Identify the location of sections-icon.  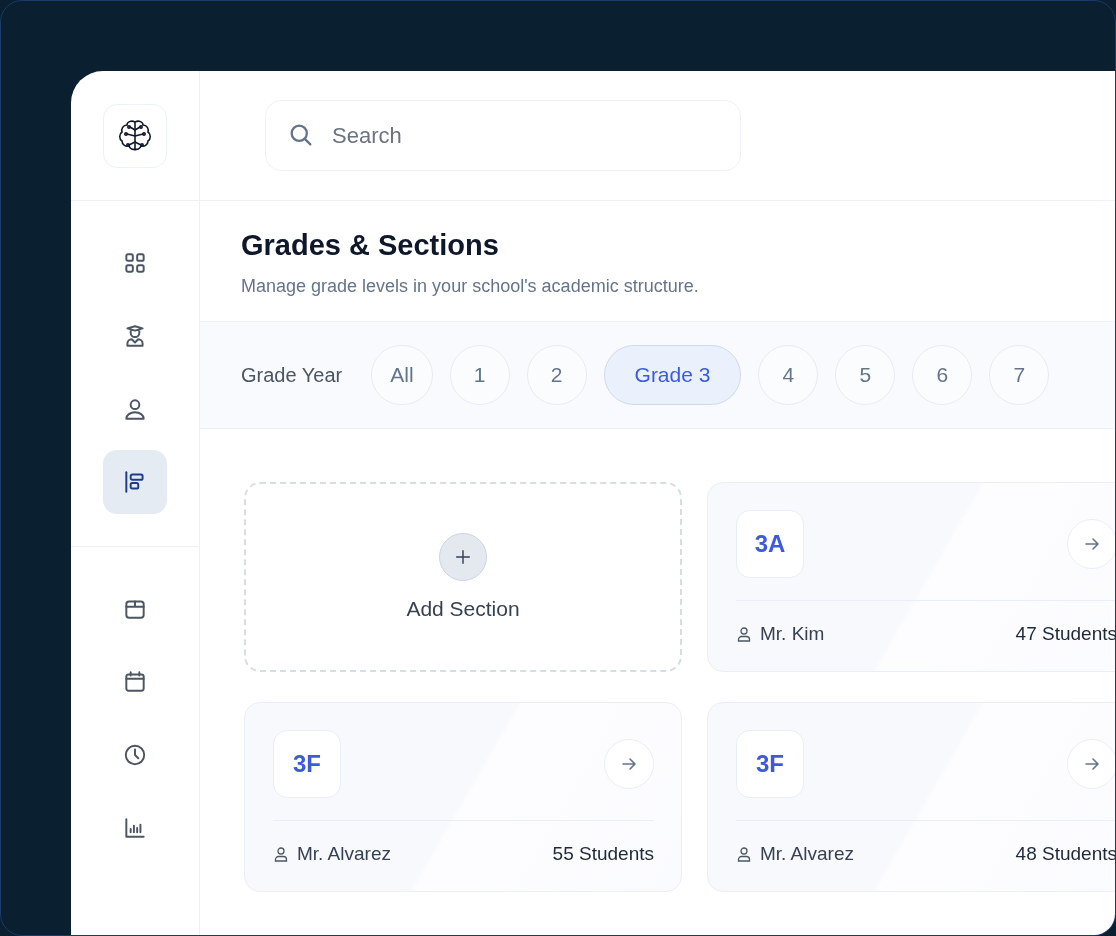
(135, 482).